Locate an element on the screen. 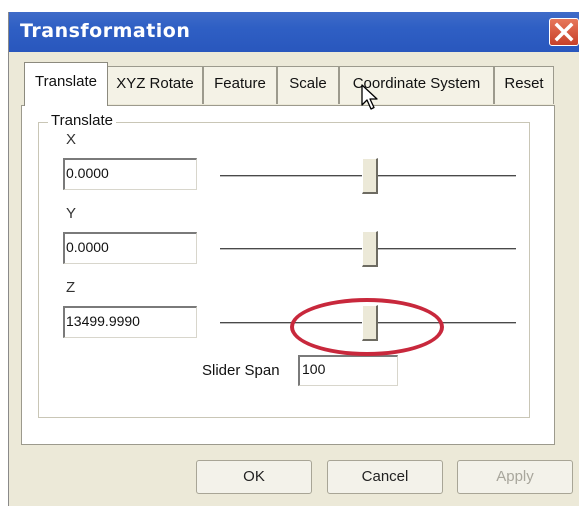 This screenshot has height=506, width=579. close-icon is located at coordinates (564, 32).